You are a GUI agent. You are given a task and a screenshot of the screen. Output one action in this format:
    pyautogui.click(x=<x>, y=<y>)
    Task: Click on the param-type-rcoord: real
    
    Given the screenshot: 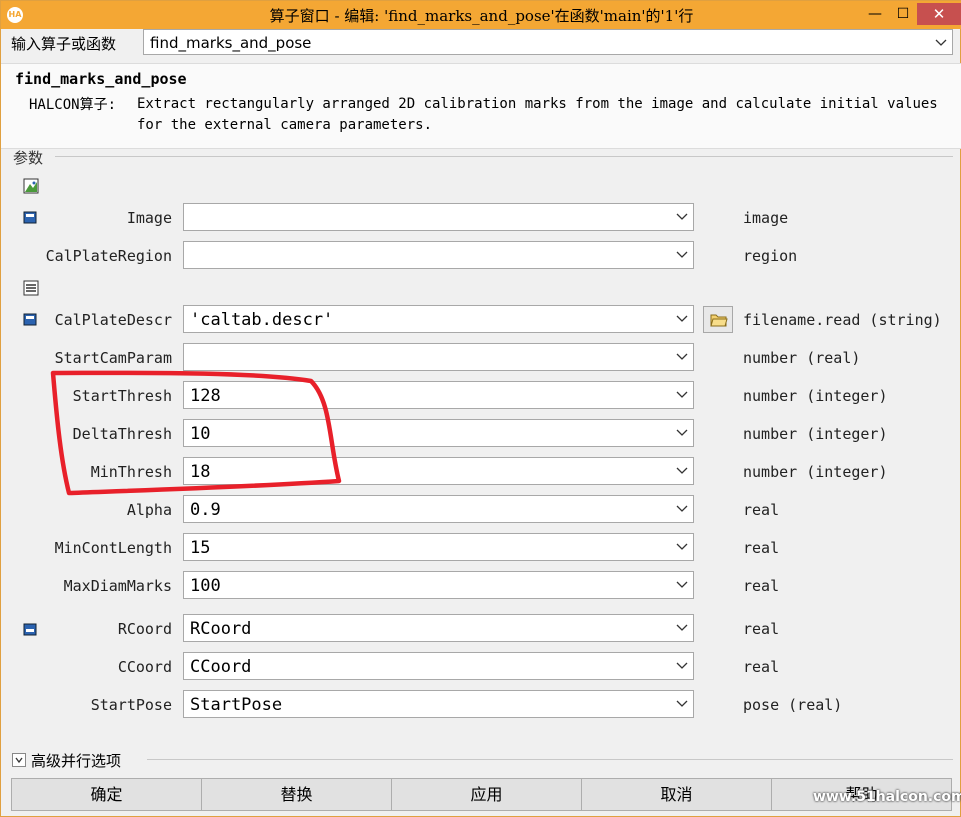 What is the action you would take?
    pyautogui.click(x=761, y=629)
    